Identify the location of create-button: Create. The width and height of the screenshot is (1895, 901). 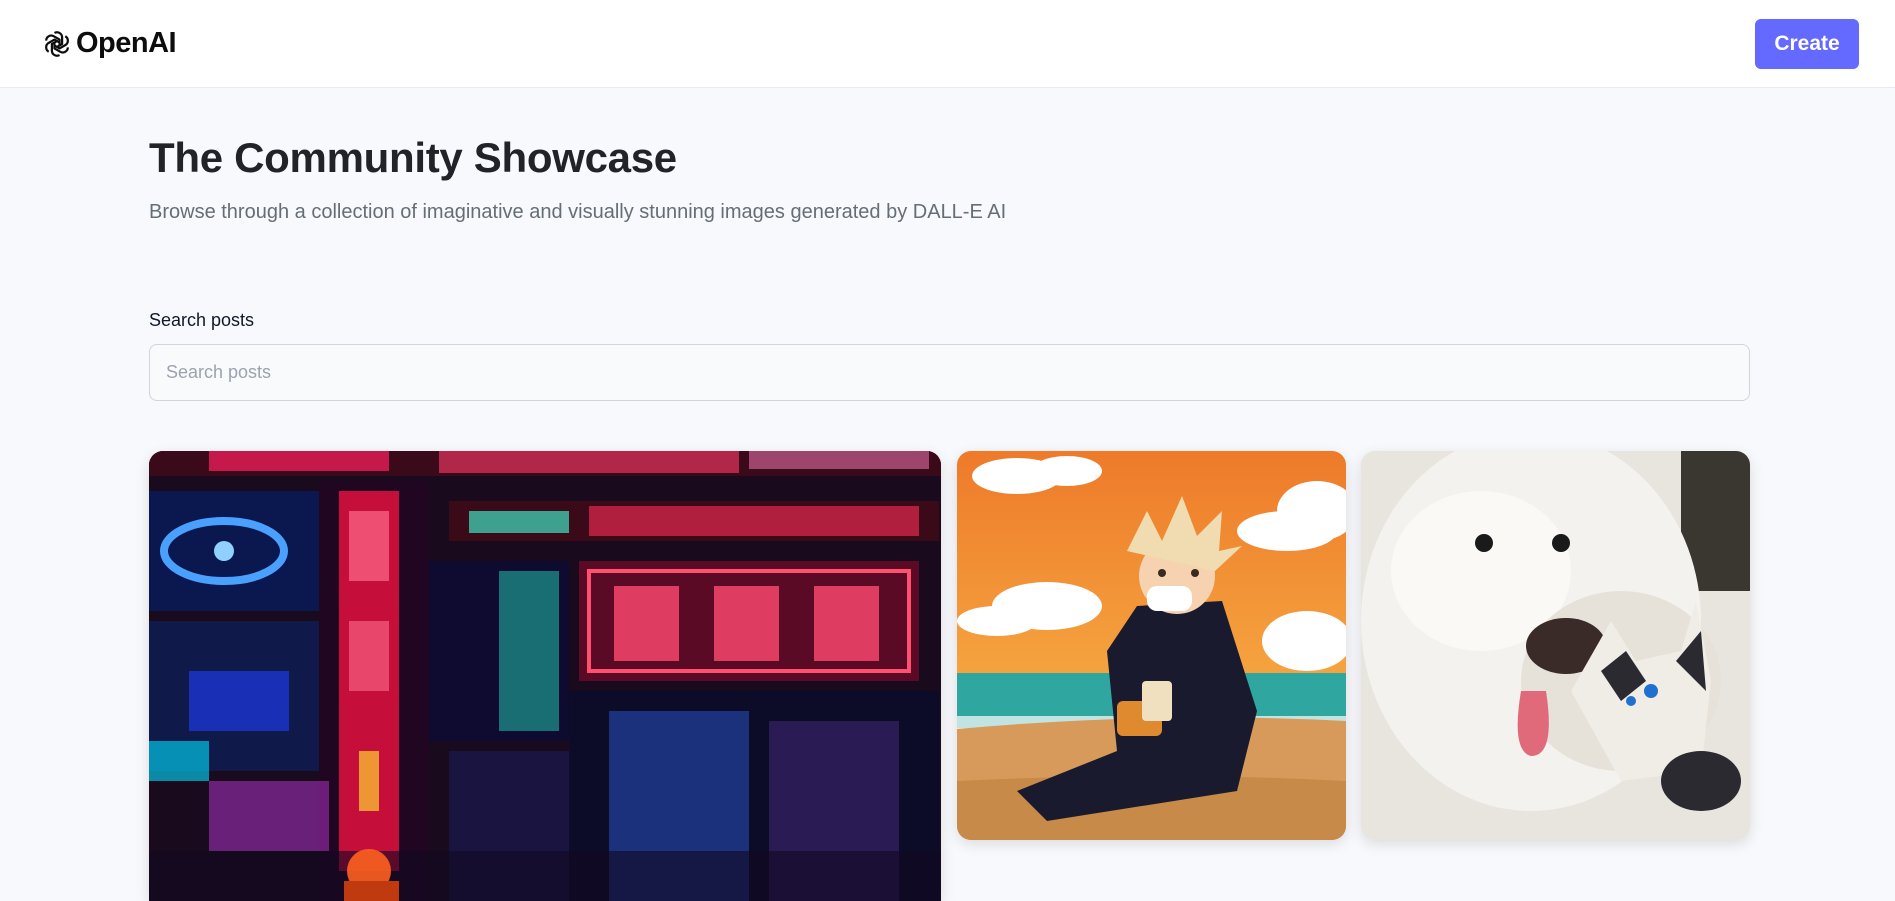
(1807, 43).